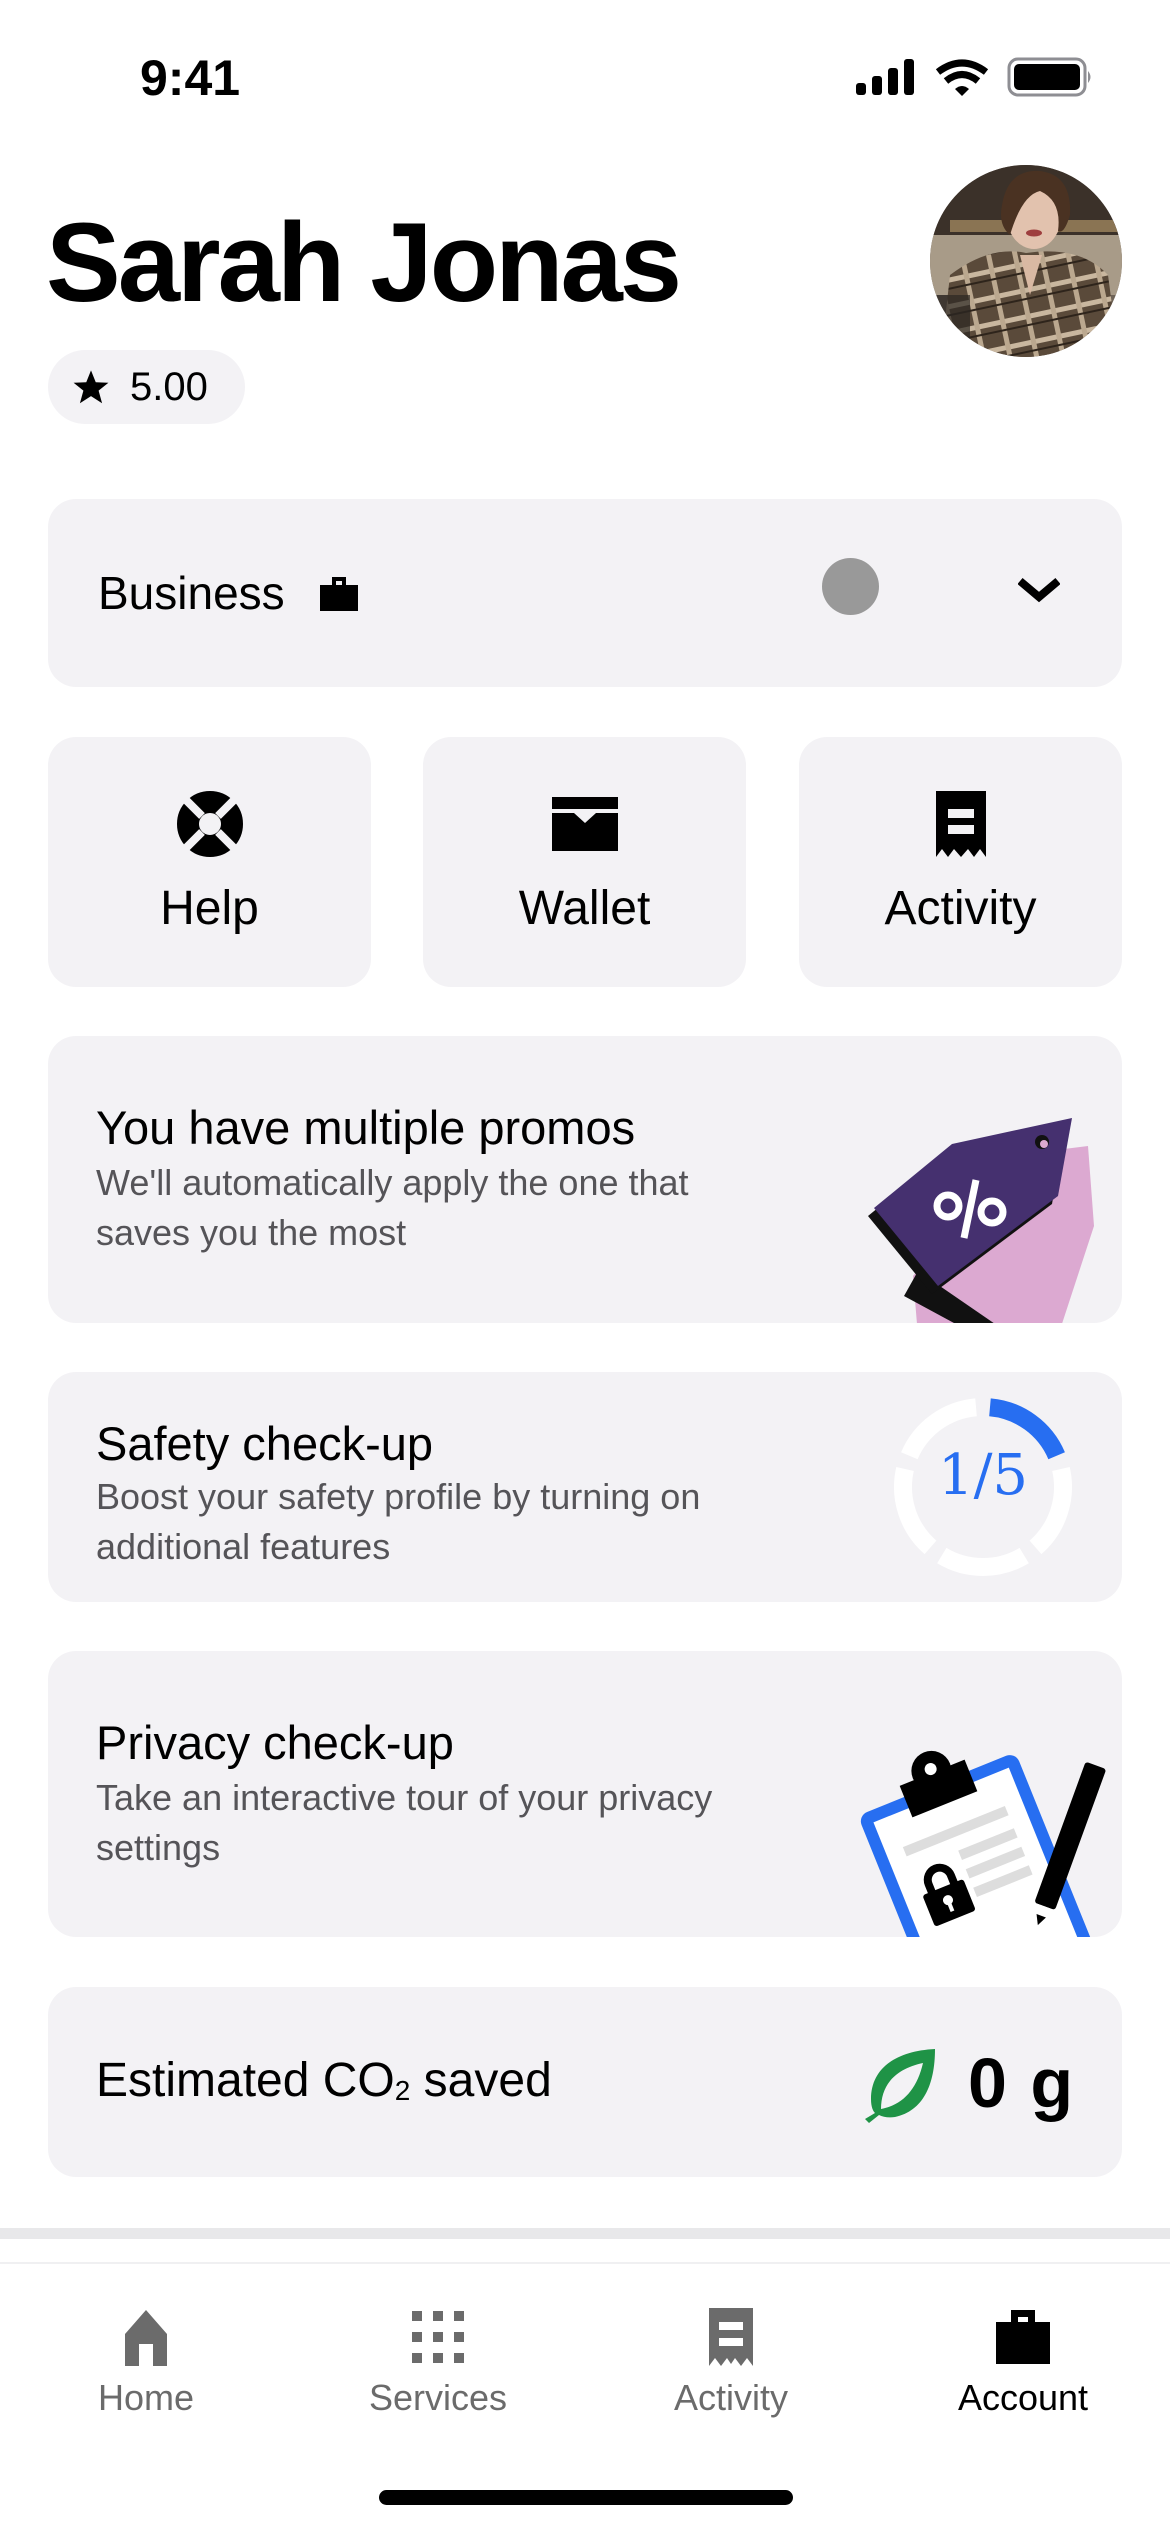 This screenshot has height=2532, width=1170. I want to click on rating-badge: 5.00, so click(146, 387).